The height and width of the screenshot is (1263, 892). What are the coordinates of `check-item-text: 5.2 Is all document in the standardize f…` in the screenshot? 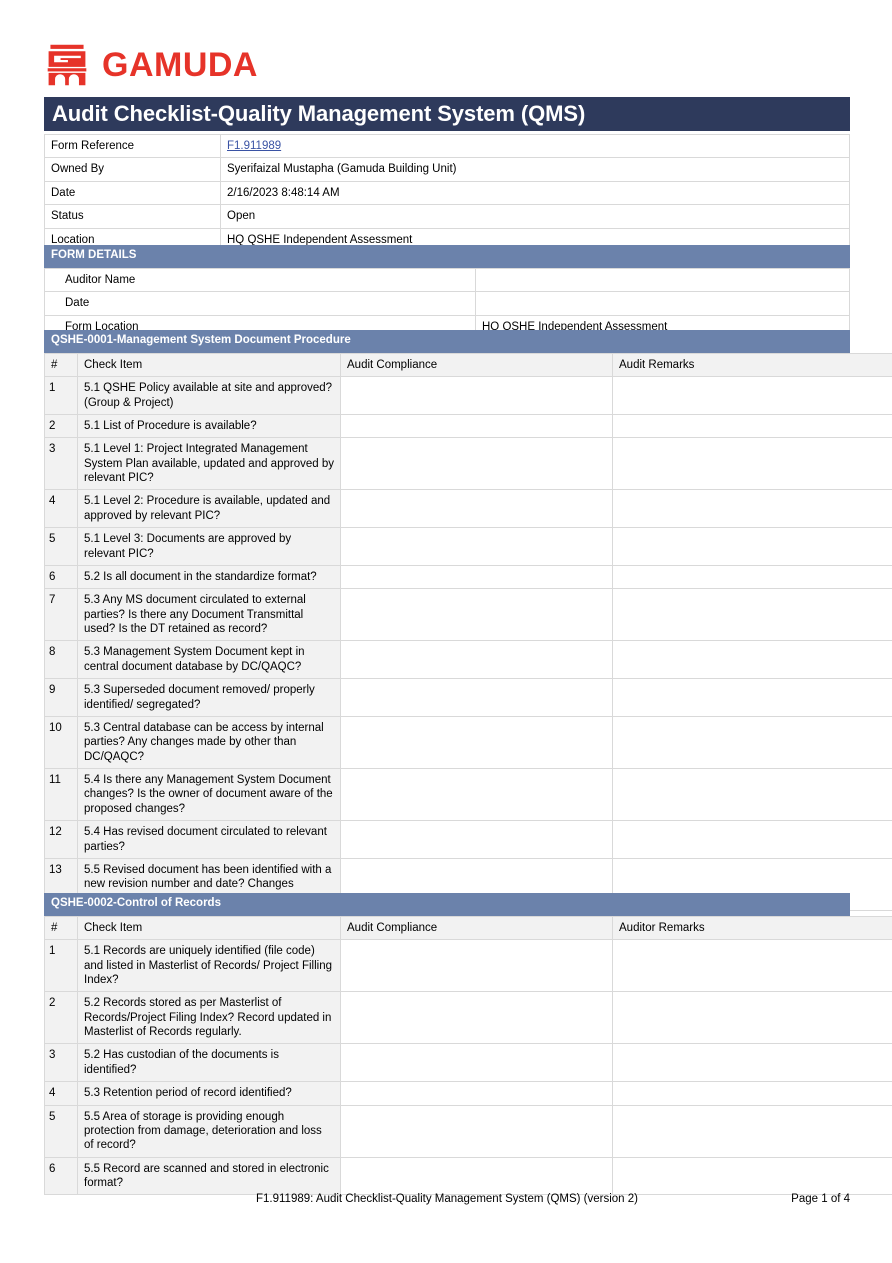 It's located at (209, 577).